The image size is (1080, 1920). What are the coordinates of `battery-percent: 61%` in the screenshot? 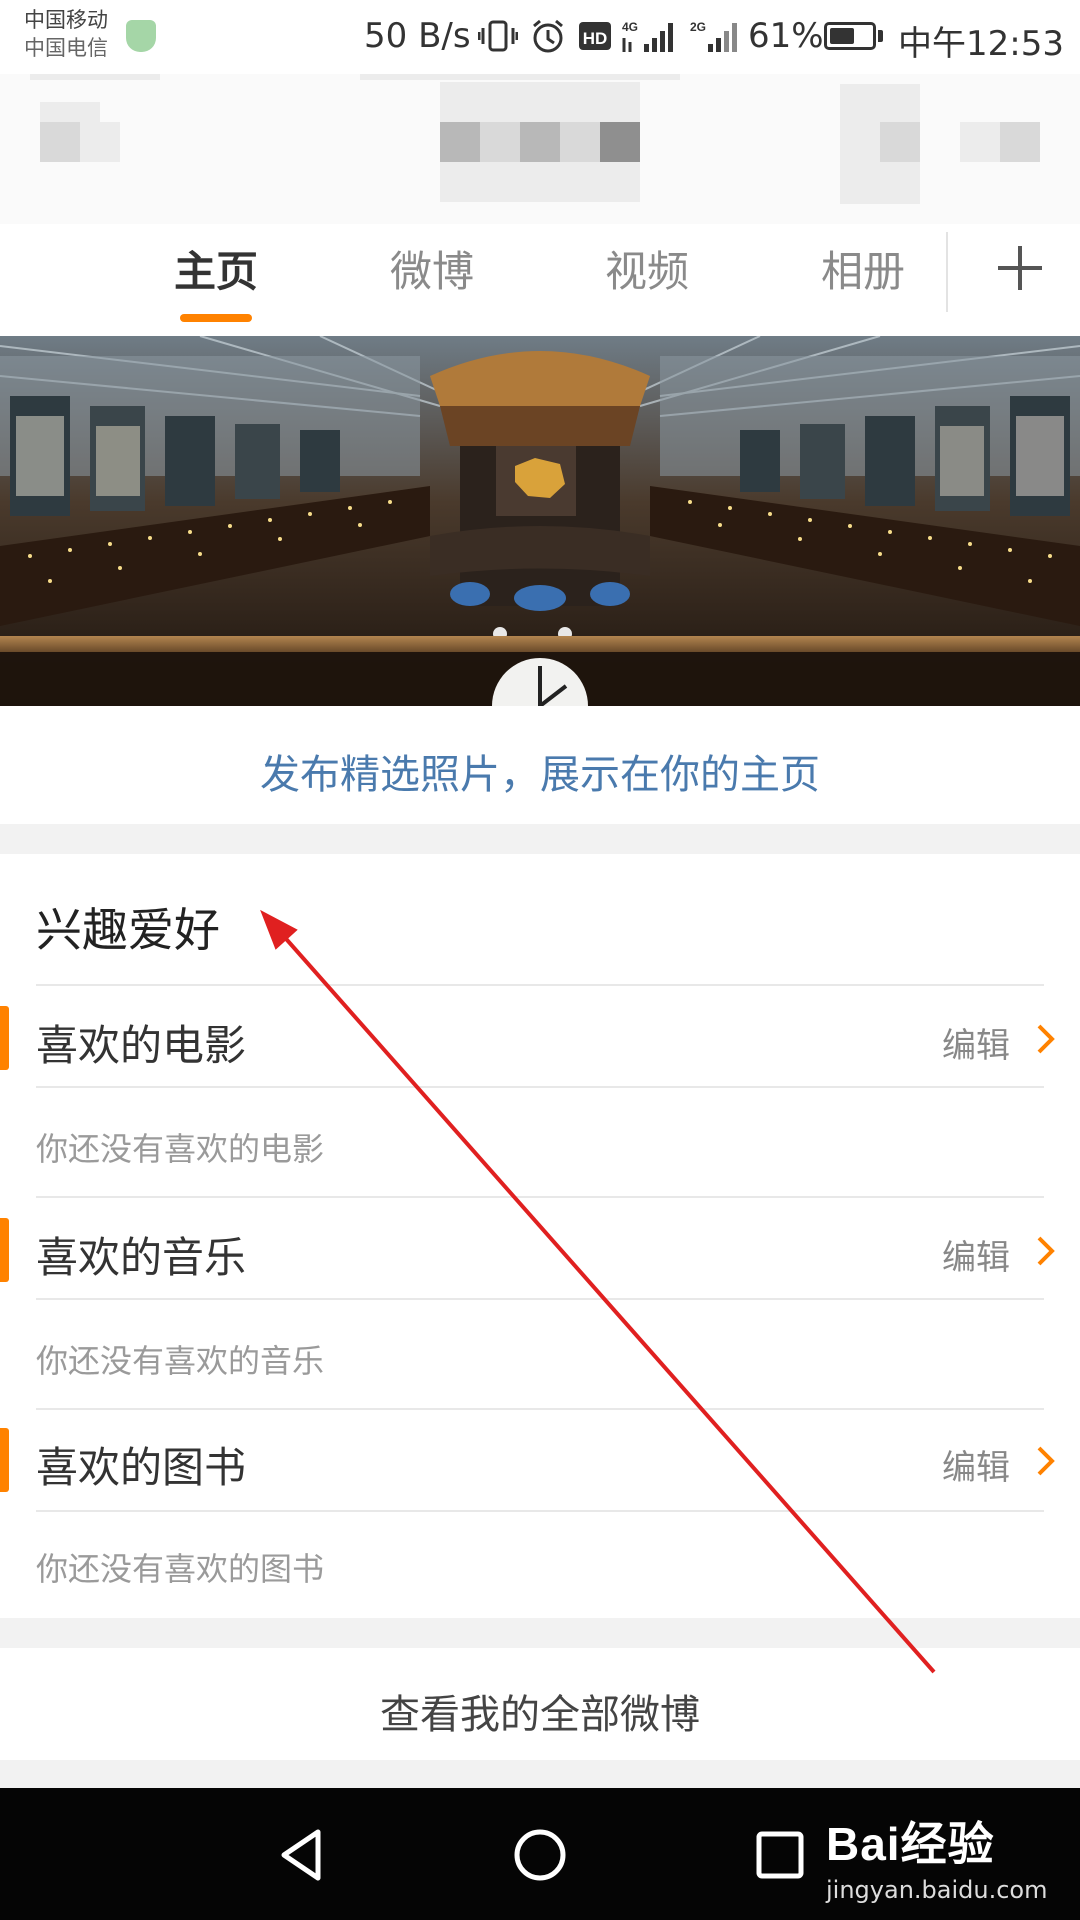 It's located at (786, 36).